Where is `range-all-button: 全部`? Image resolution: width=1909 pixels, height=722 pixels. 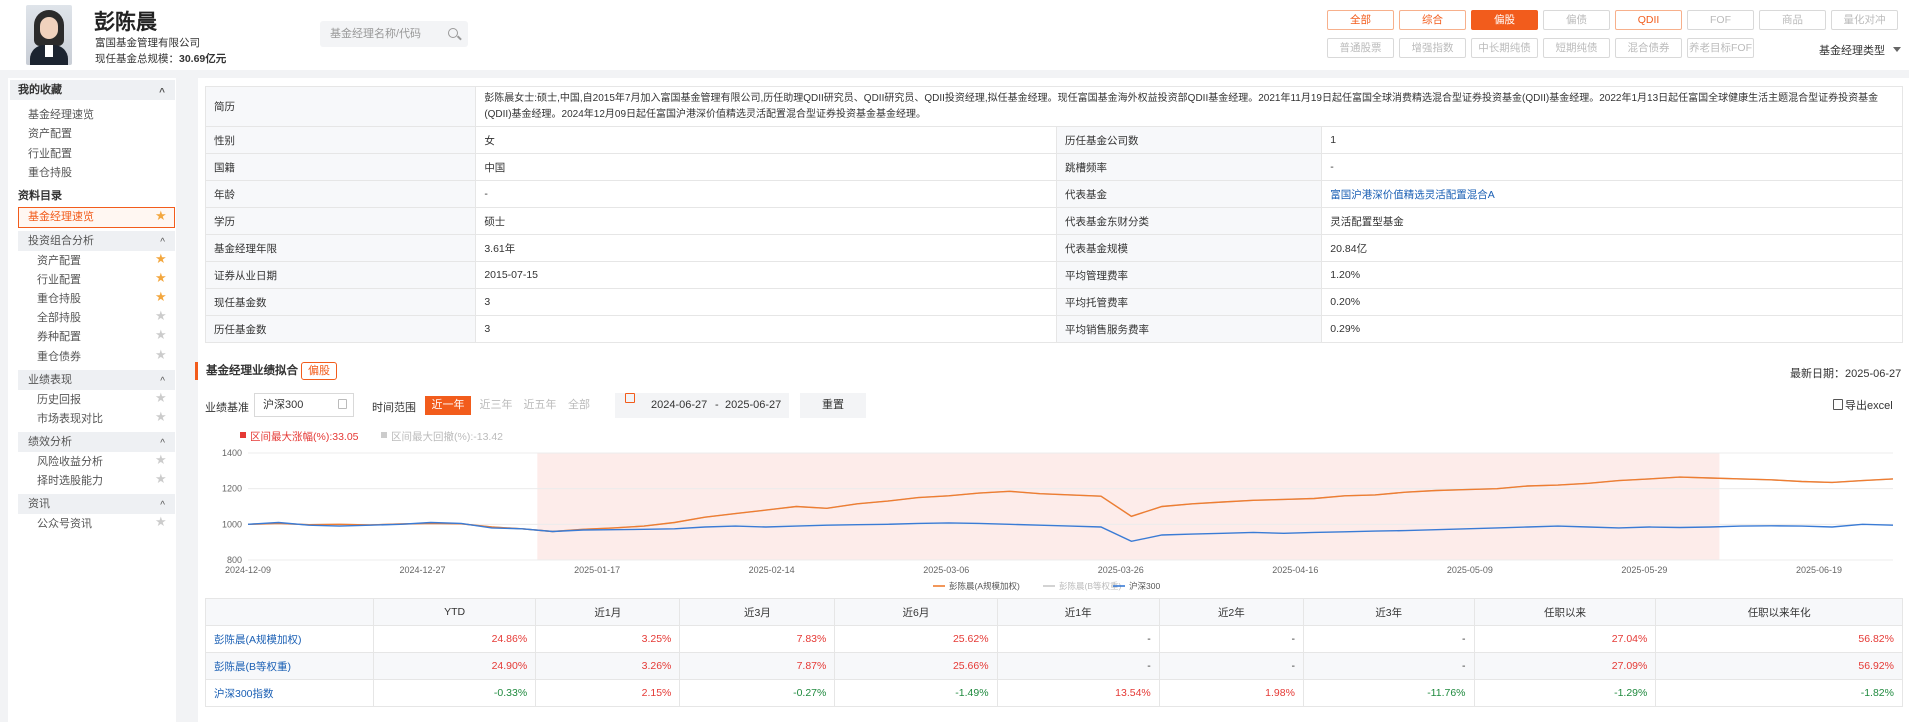 range-all-button: 全部 is located at coordinates (579, 405).